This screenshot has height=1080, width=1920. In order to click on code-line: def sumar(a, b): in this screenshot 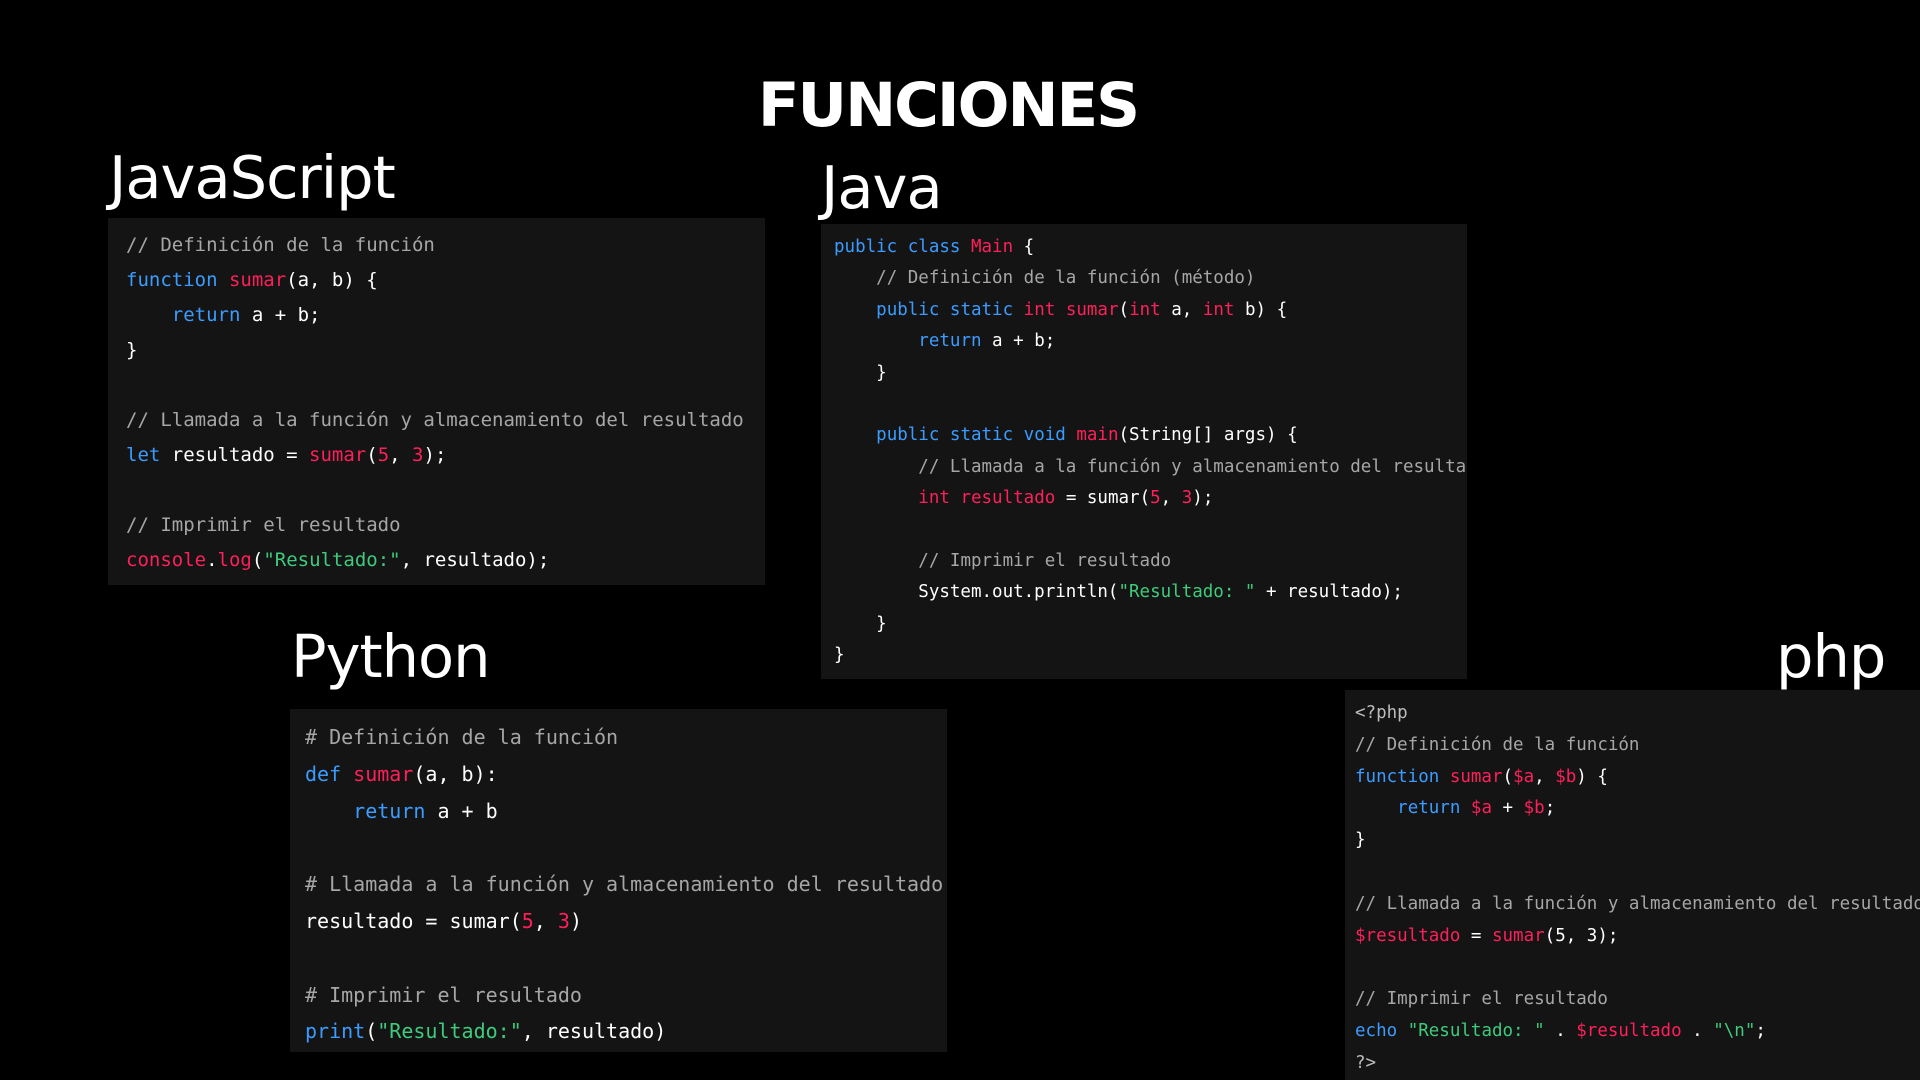, I will do `click(626, 774)`.